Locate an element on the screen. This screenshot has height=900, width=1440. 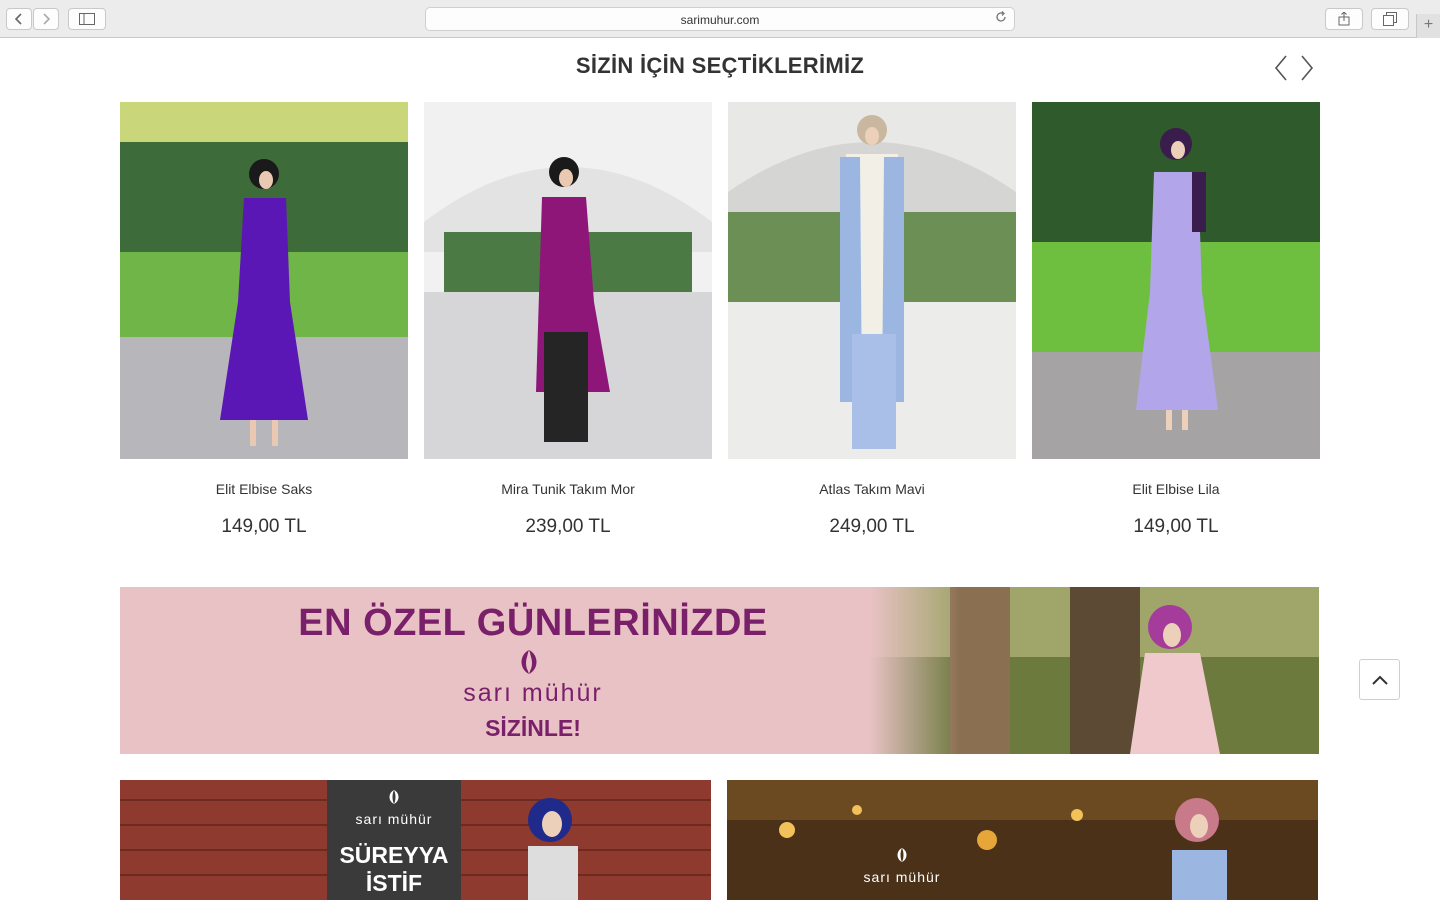
sidebar-icon is located at coordinates (87, 19).